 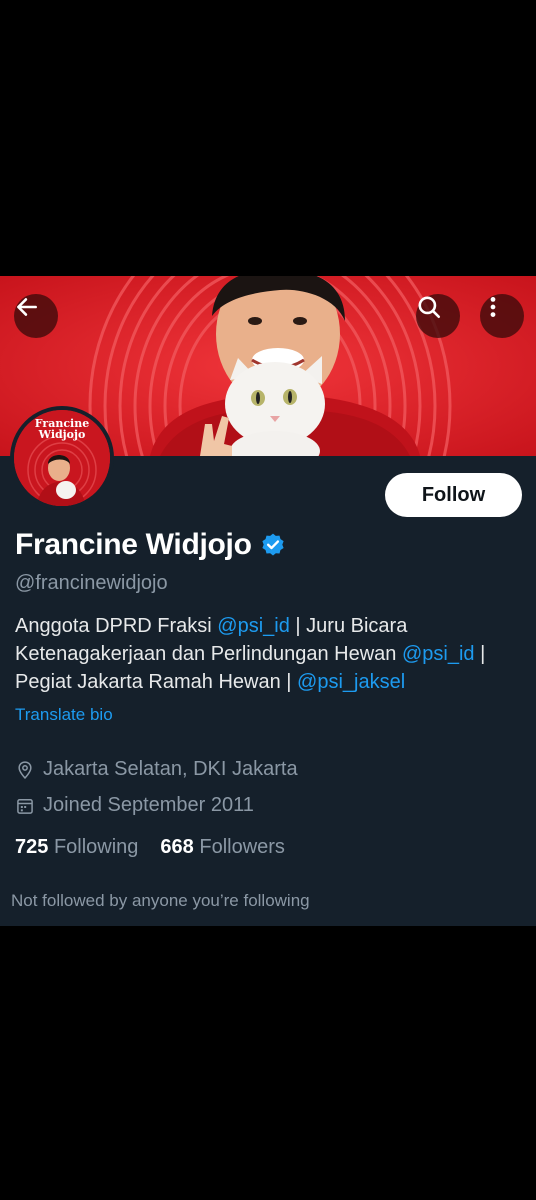 I want to click on bio-text-1: Anggota DPRD Fraksi, so click(x=116, y=626).